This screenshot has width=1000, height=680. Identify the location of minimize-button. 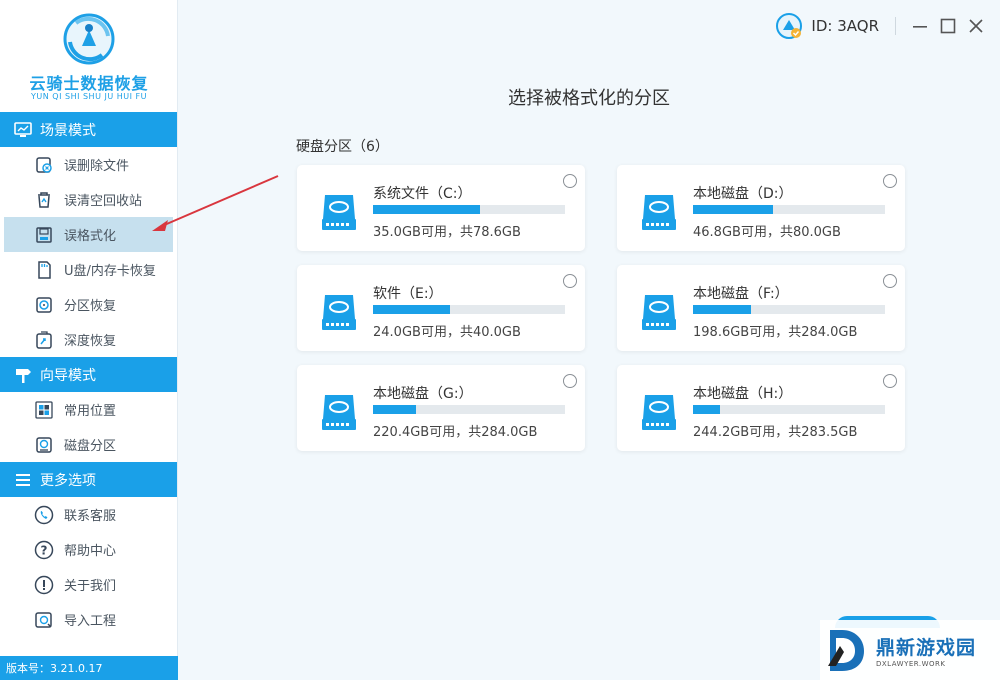
(920, 26).